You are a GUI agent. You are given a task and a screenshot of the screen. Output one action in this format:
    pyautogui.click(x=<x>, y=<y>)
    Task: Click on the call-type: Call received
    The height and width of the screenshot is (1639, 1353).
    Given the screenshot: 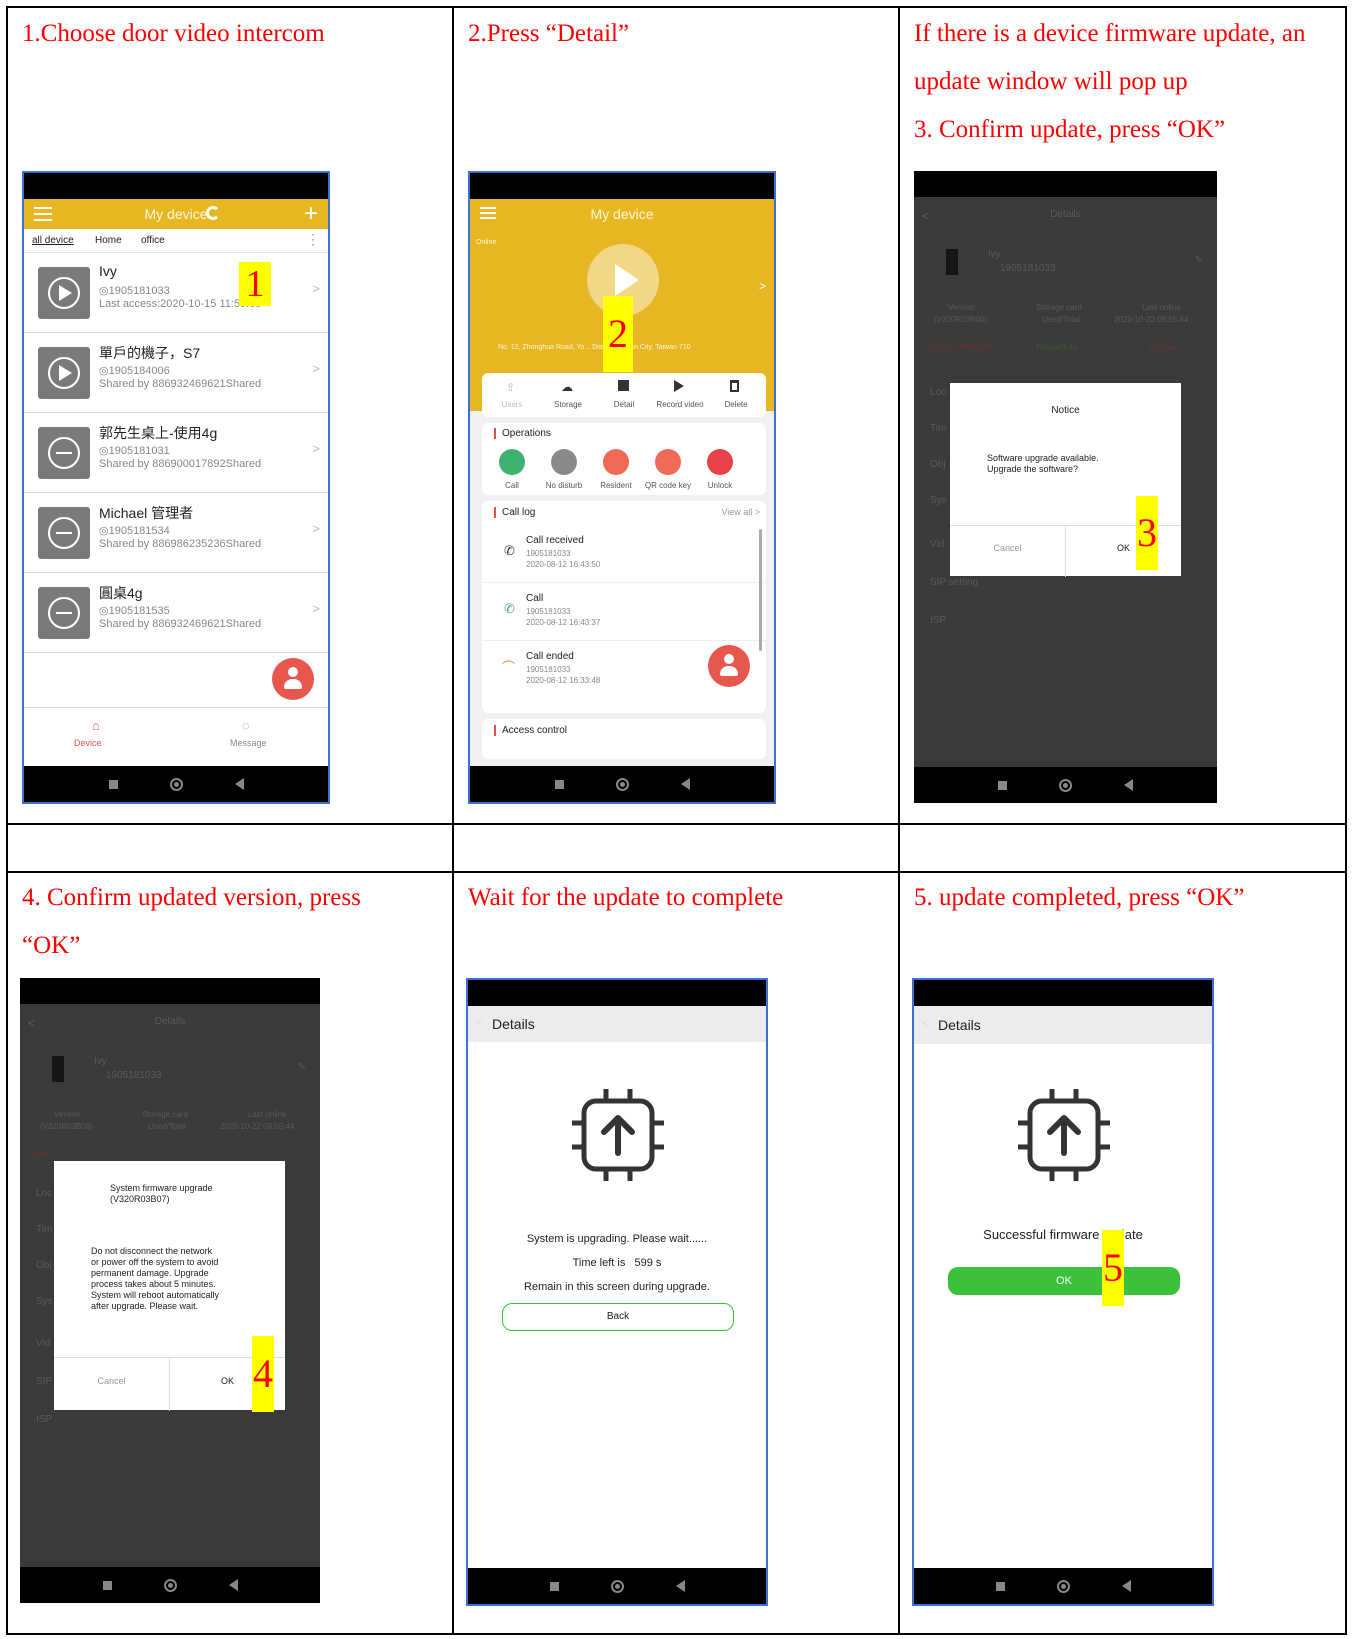 What is the action you would take?
    pyautogui.click(x=555, y=540)
    